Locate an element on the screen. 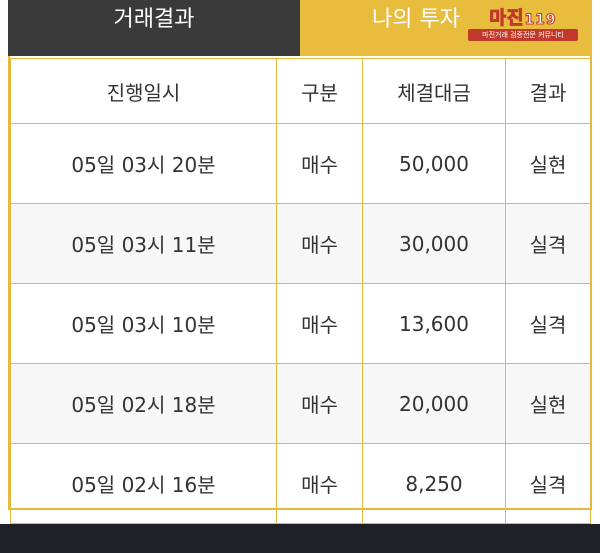 The image size is (600, 553). table-row: 05일 03시 10분 매수 13,600 실격 is located at coordinates (300, 323).